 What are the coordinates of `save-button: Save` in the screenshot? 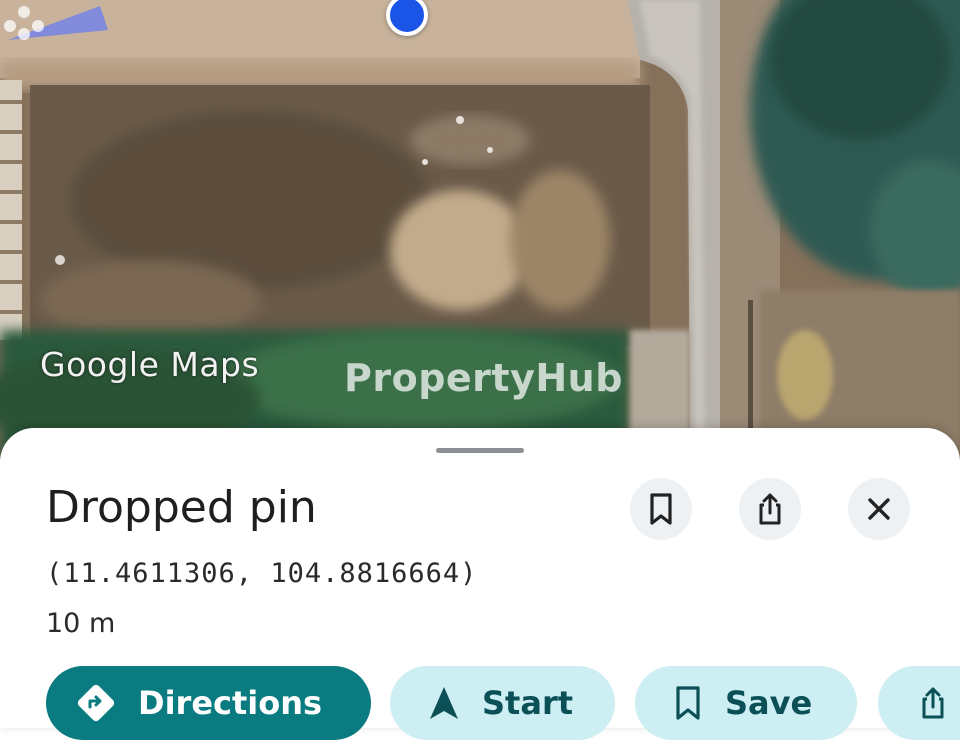 It's located at (746, 703).